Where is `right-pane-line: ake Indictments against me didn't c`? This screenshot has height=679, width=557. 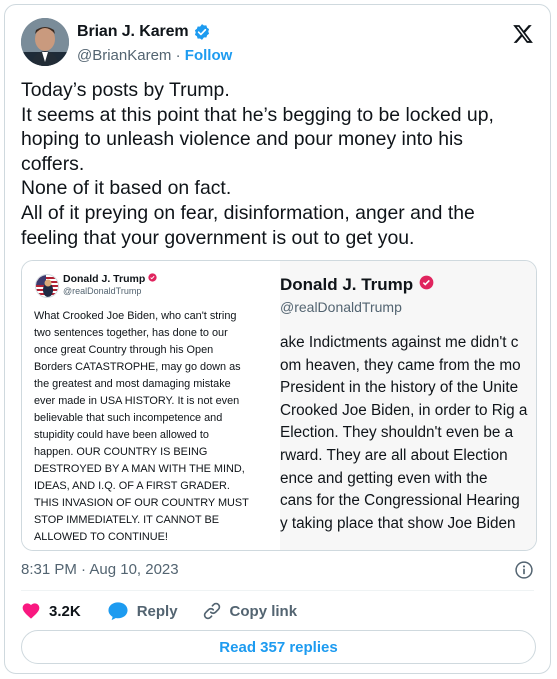
right-pane-line: ake Indictments against me didn't c is located at coordinates (399, 342).